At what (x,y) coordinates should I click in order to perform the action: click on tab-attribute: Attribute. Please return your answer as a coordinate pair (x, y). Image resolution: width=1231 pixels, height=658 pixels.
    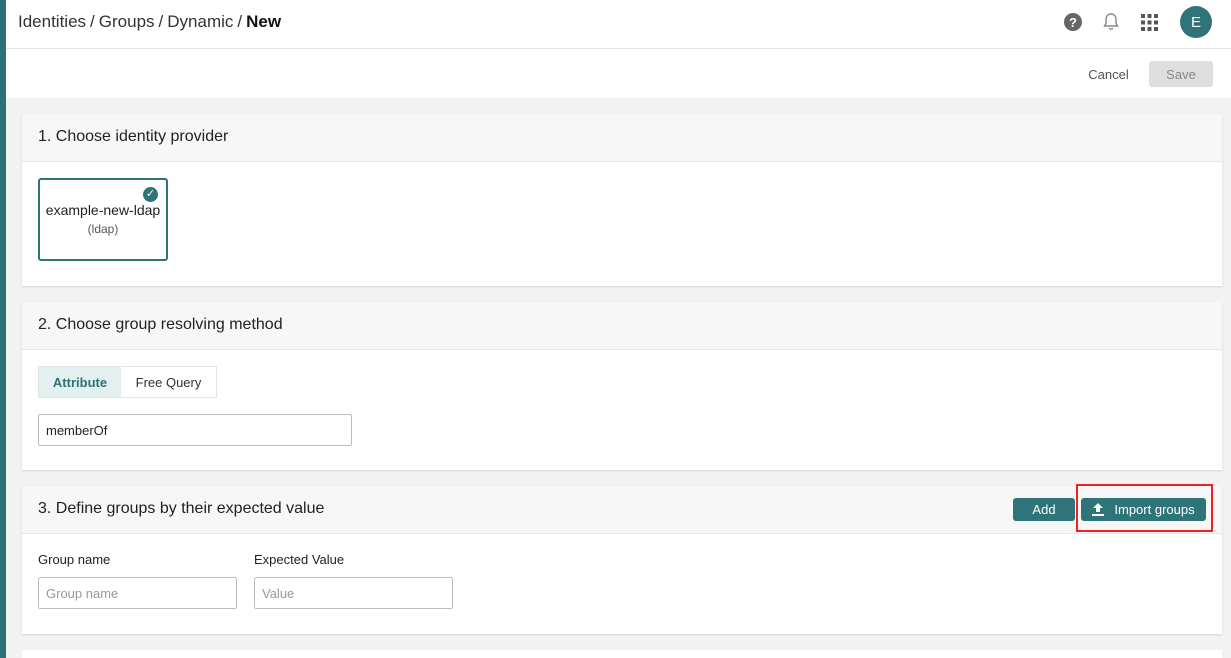
    Looking at the image, I should click on (80, 382).